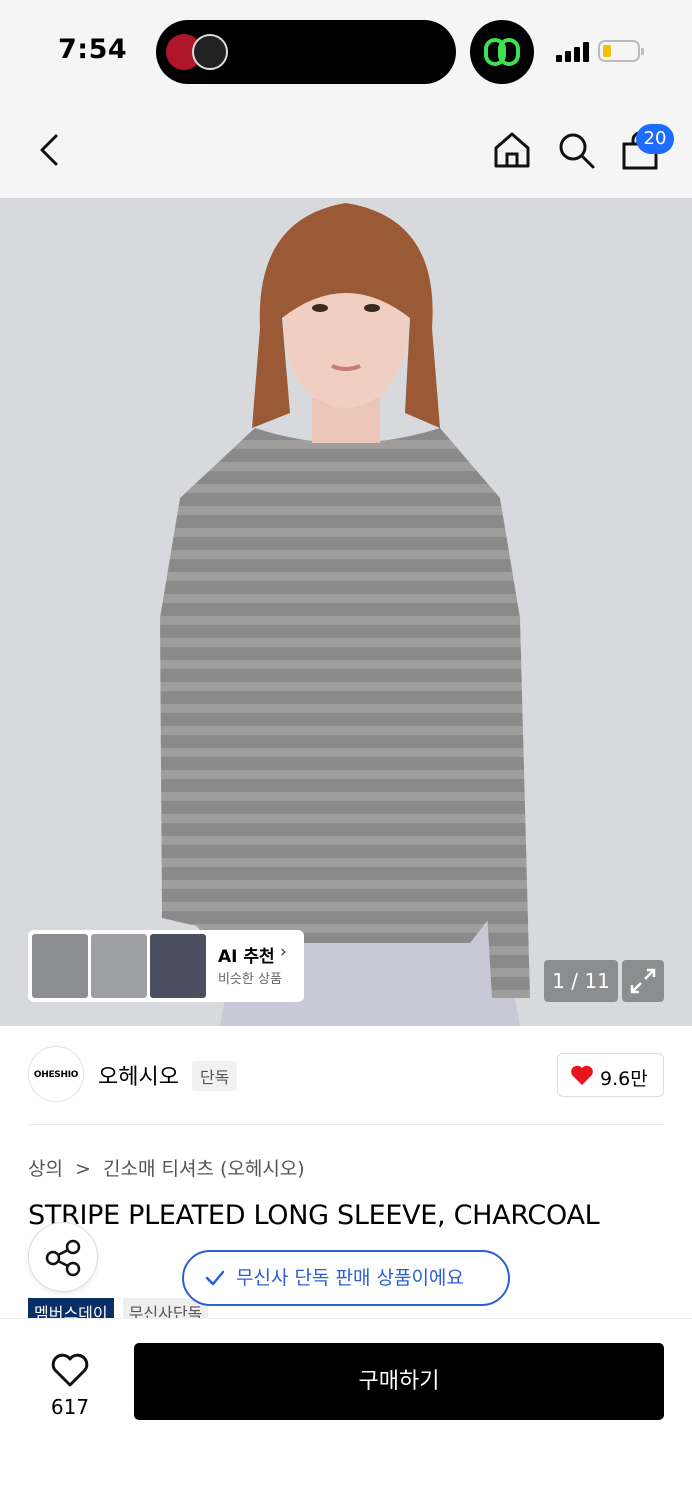 The width and height of the screenshot is (692, 1500). I want to click on link-activity-icon, so click(502, 52).